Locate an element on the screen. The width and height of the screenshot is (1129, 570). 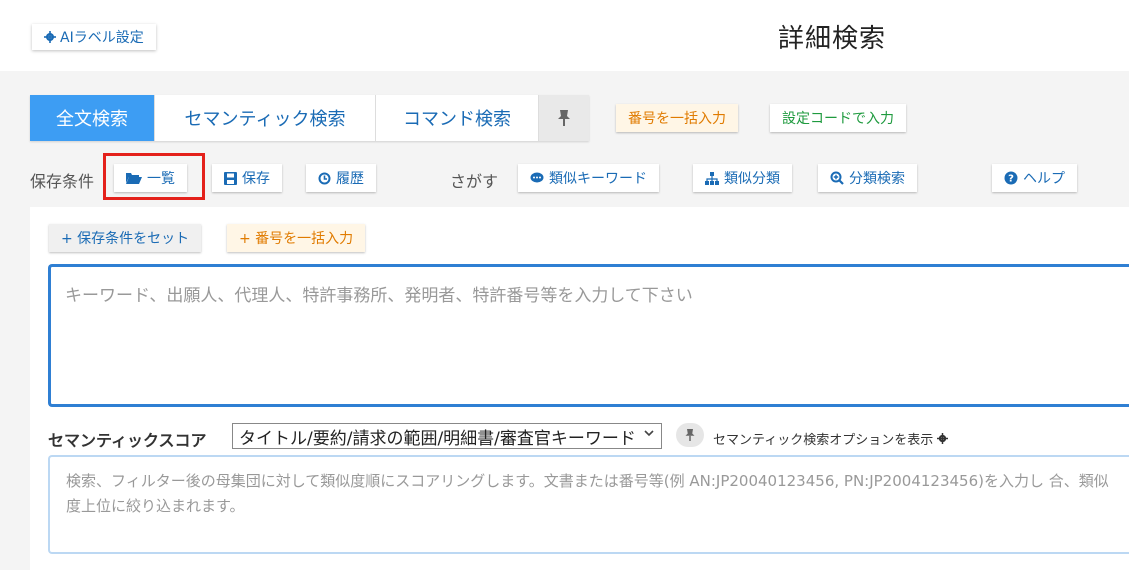
history-label: 履歴 is located at coordinates (350, 179).